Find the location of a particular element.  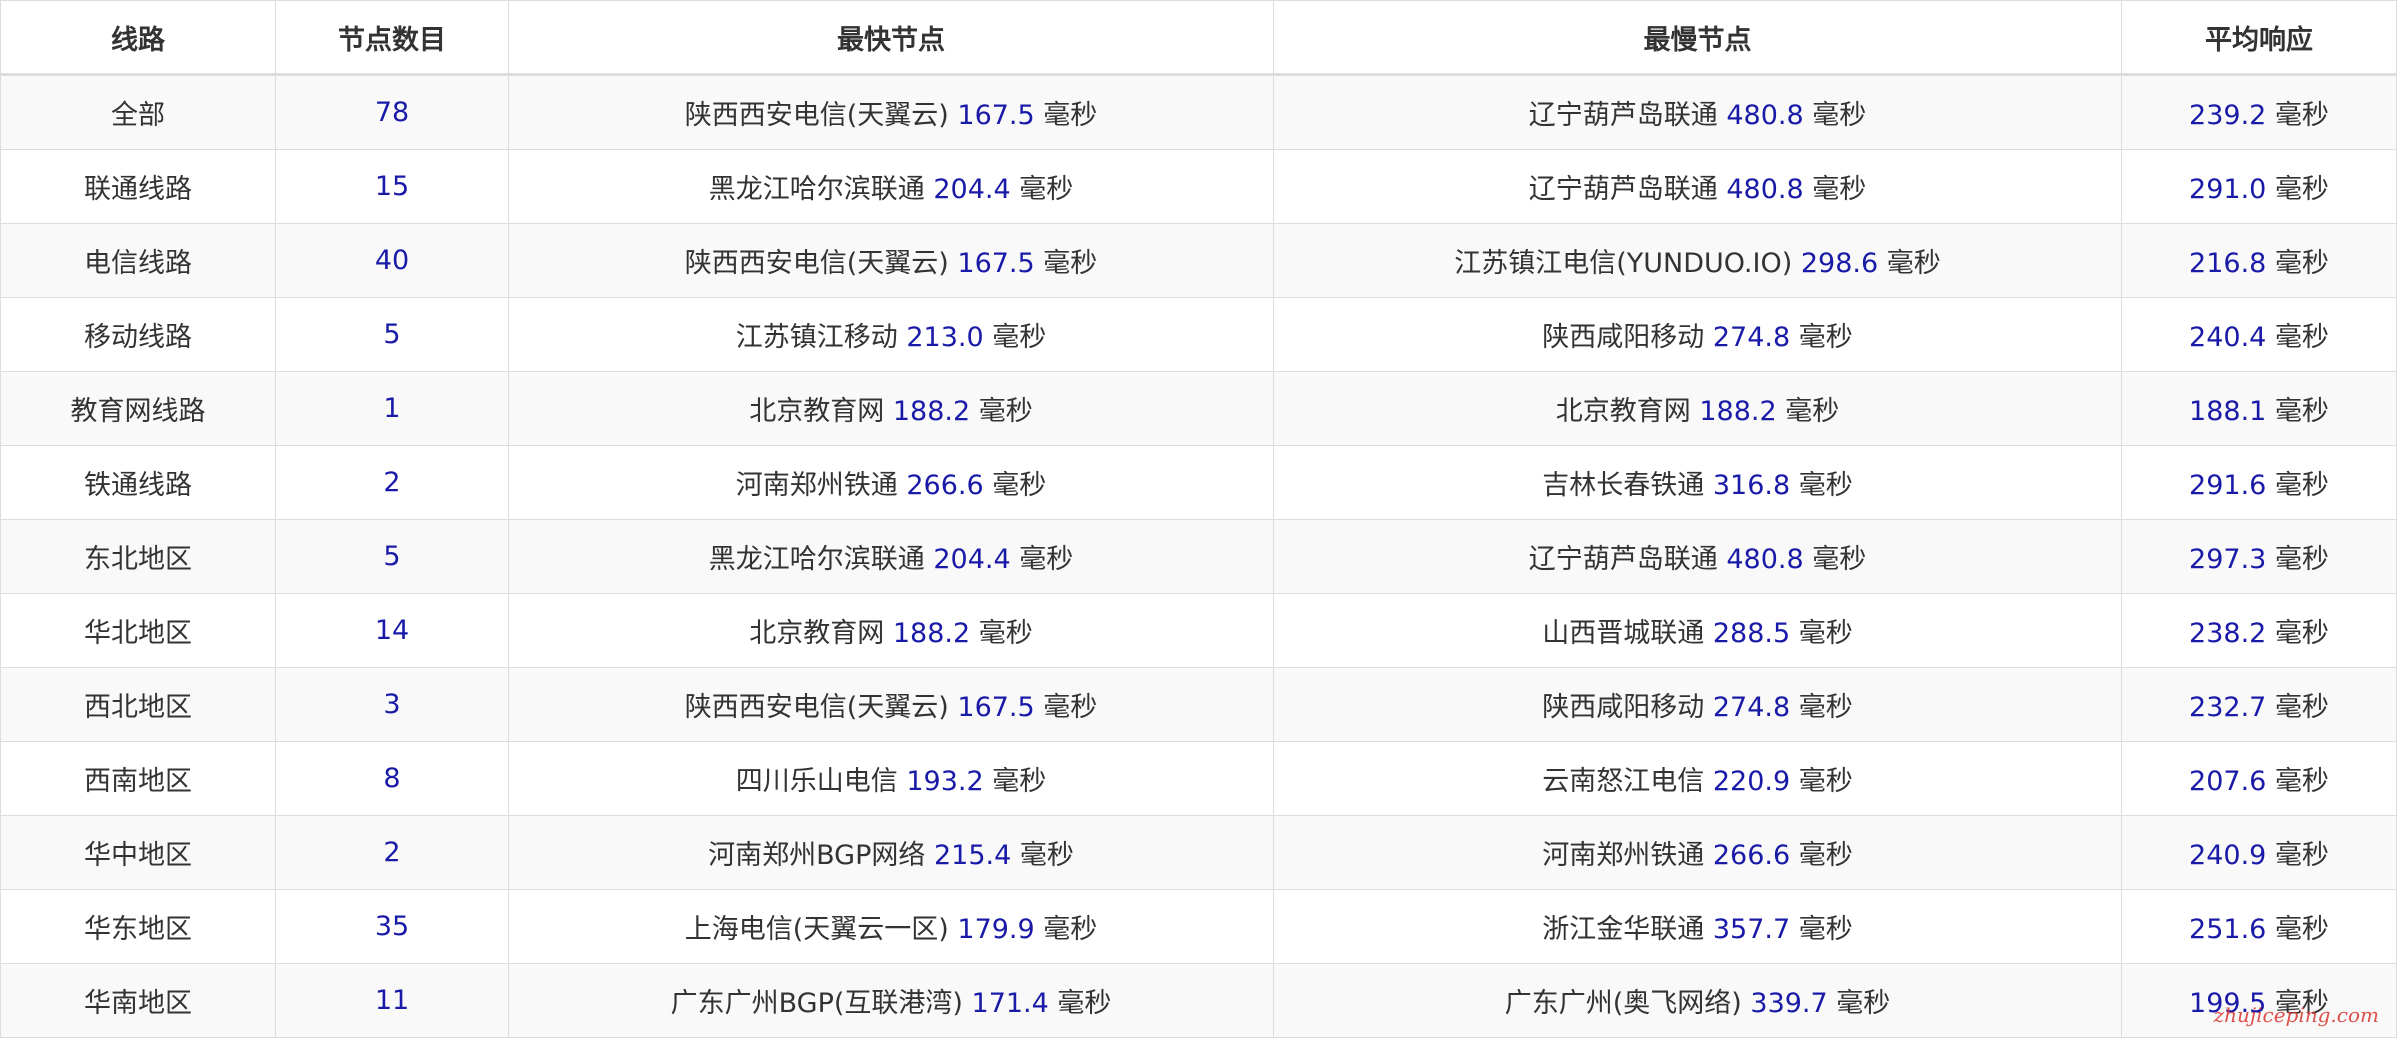

count-cell: 78 is located at coordinates (392, 112).